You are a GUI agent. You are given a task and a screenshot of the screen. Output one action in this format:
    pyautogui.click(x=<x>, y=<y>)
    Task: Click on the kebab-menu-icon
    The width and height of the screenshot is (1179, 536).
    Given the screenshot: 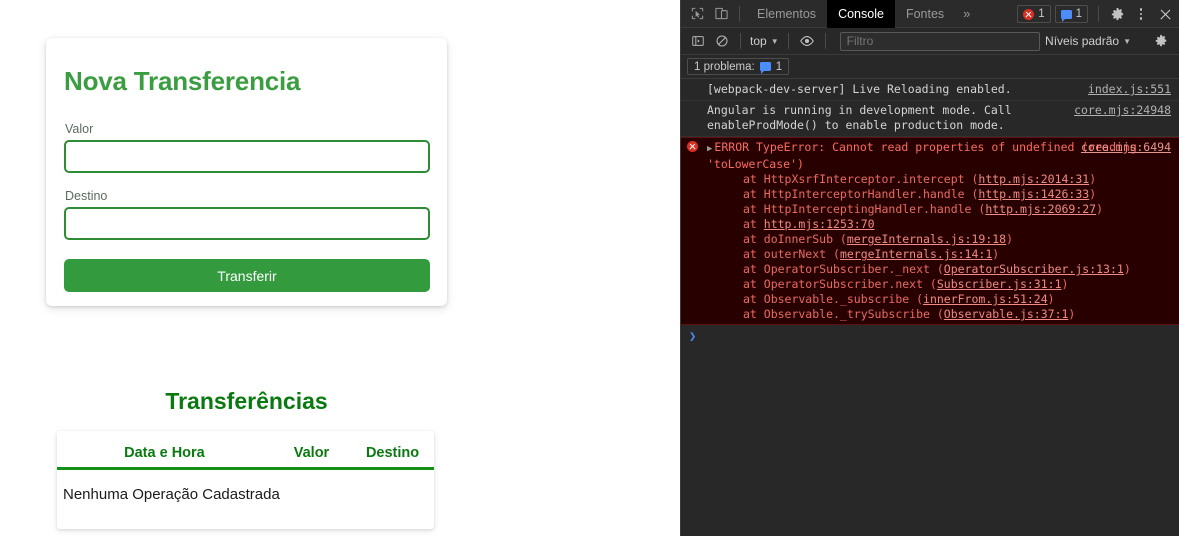 What is the action you would take?
    pyautogui.click(x=1141, y=14)
    